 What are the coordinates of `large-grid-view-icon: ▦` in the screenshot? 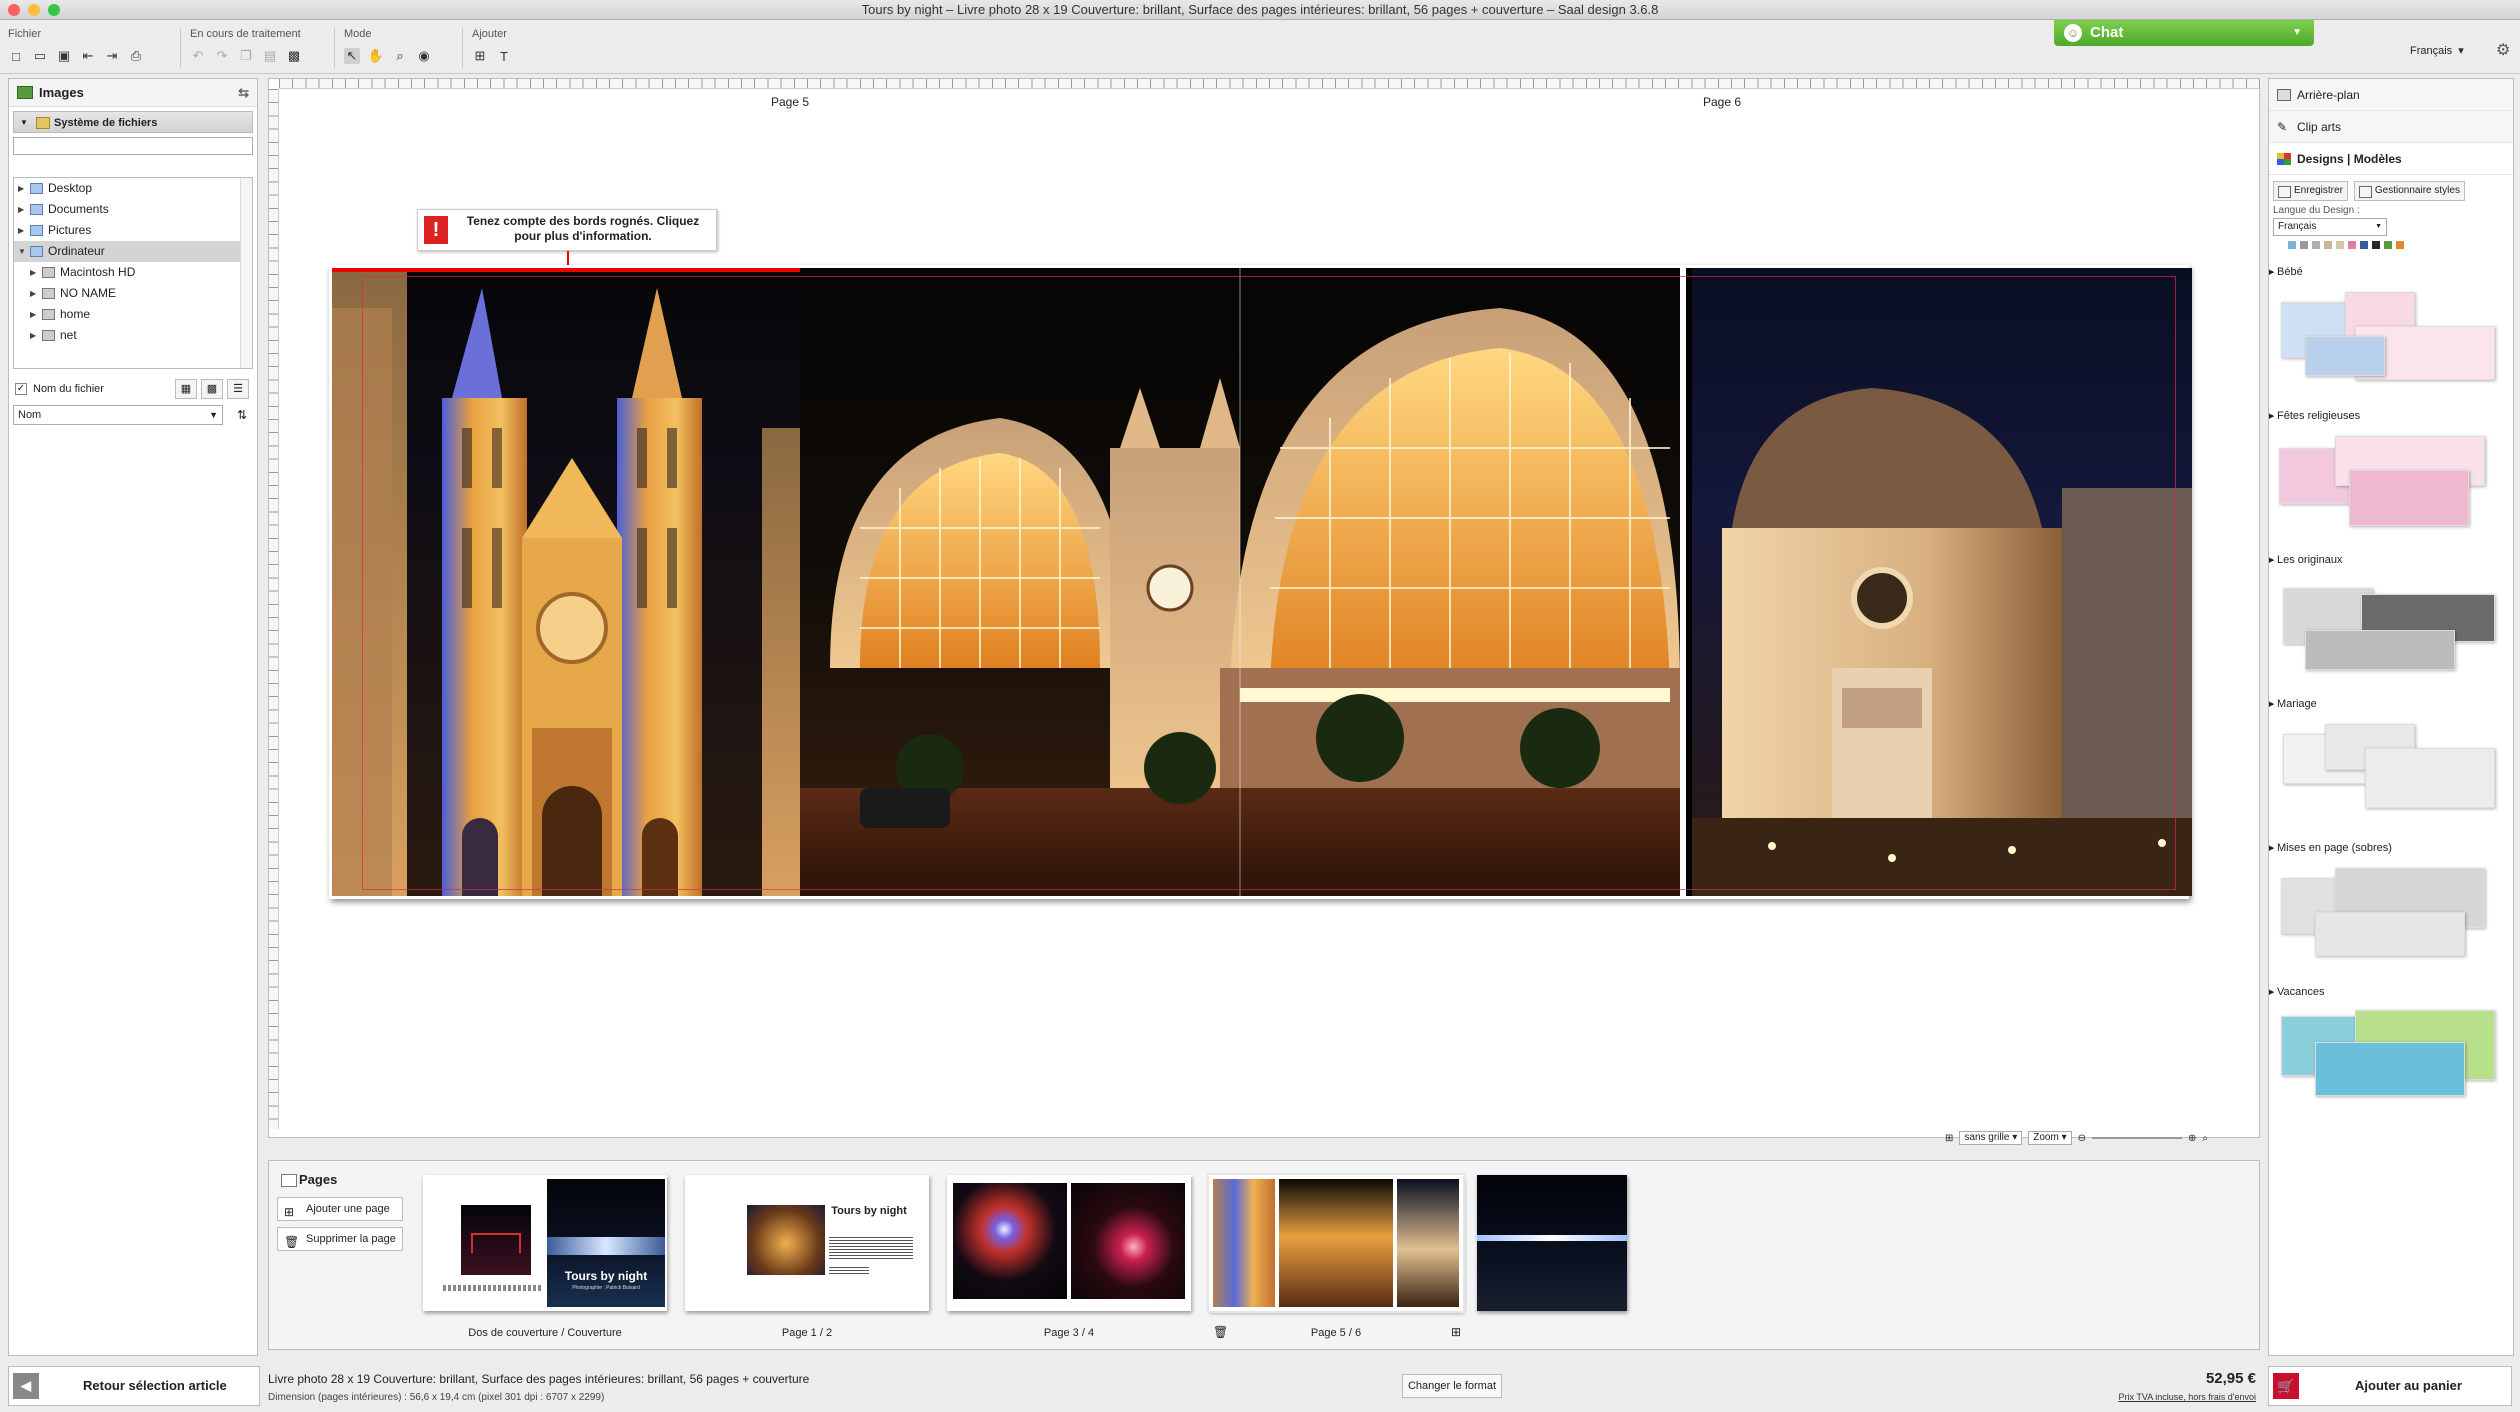 It's located at (186, 389).